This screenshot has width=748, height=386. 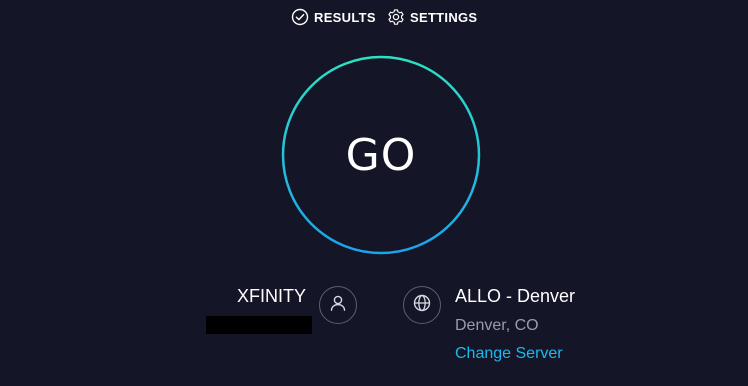 What do you see at coordinates (300, 17) in the screenshot?
I see `check-circle-icon` at bounding box center [300, 17].